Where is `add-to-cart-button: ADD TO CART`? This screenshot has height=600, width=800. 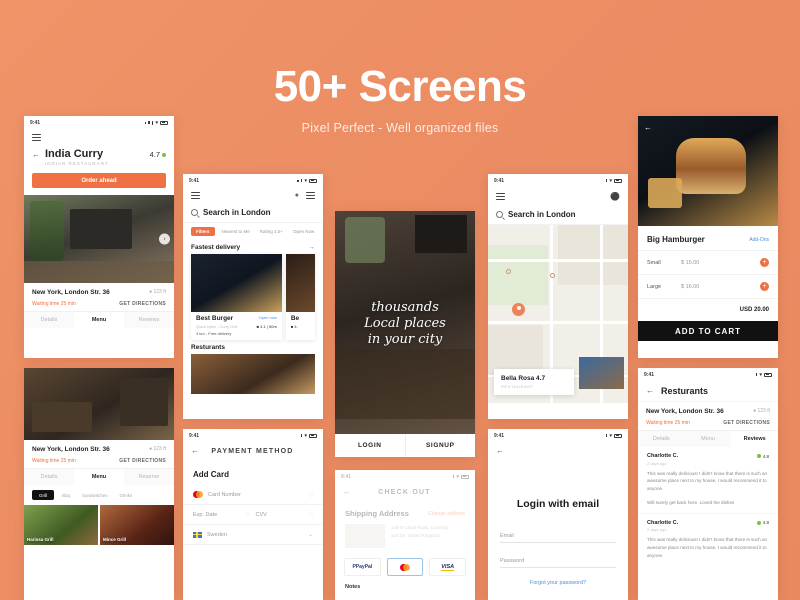
add-to-cart-button: ADD TO CART is located at coordinates (708, 331).